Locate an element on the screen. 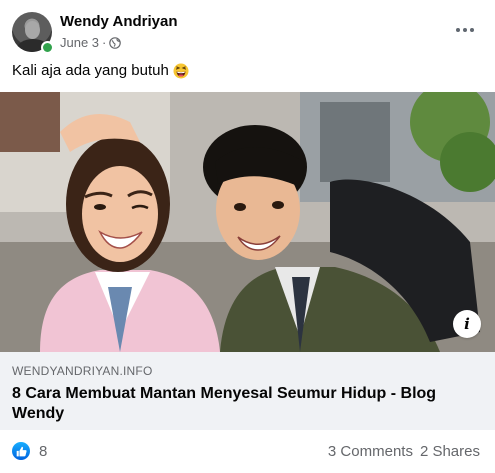 This screenshot has width=495, height=473. post-header: Wendy Andriyan June 3 · is located at coordinates (247, 33).